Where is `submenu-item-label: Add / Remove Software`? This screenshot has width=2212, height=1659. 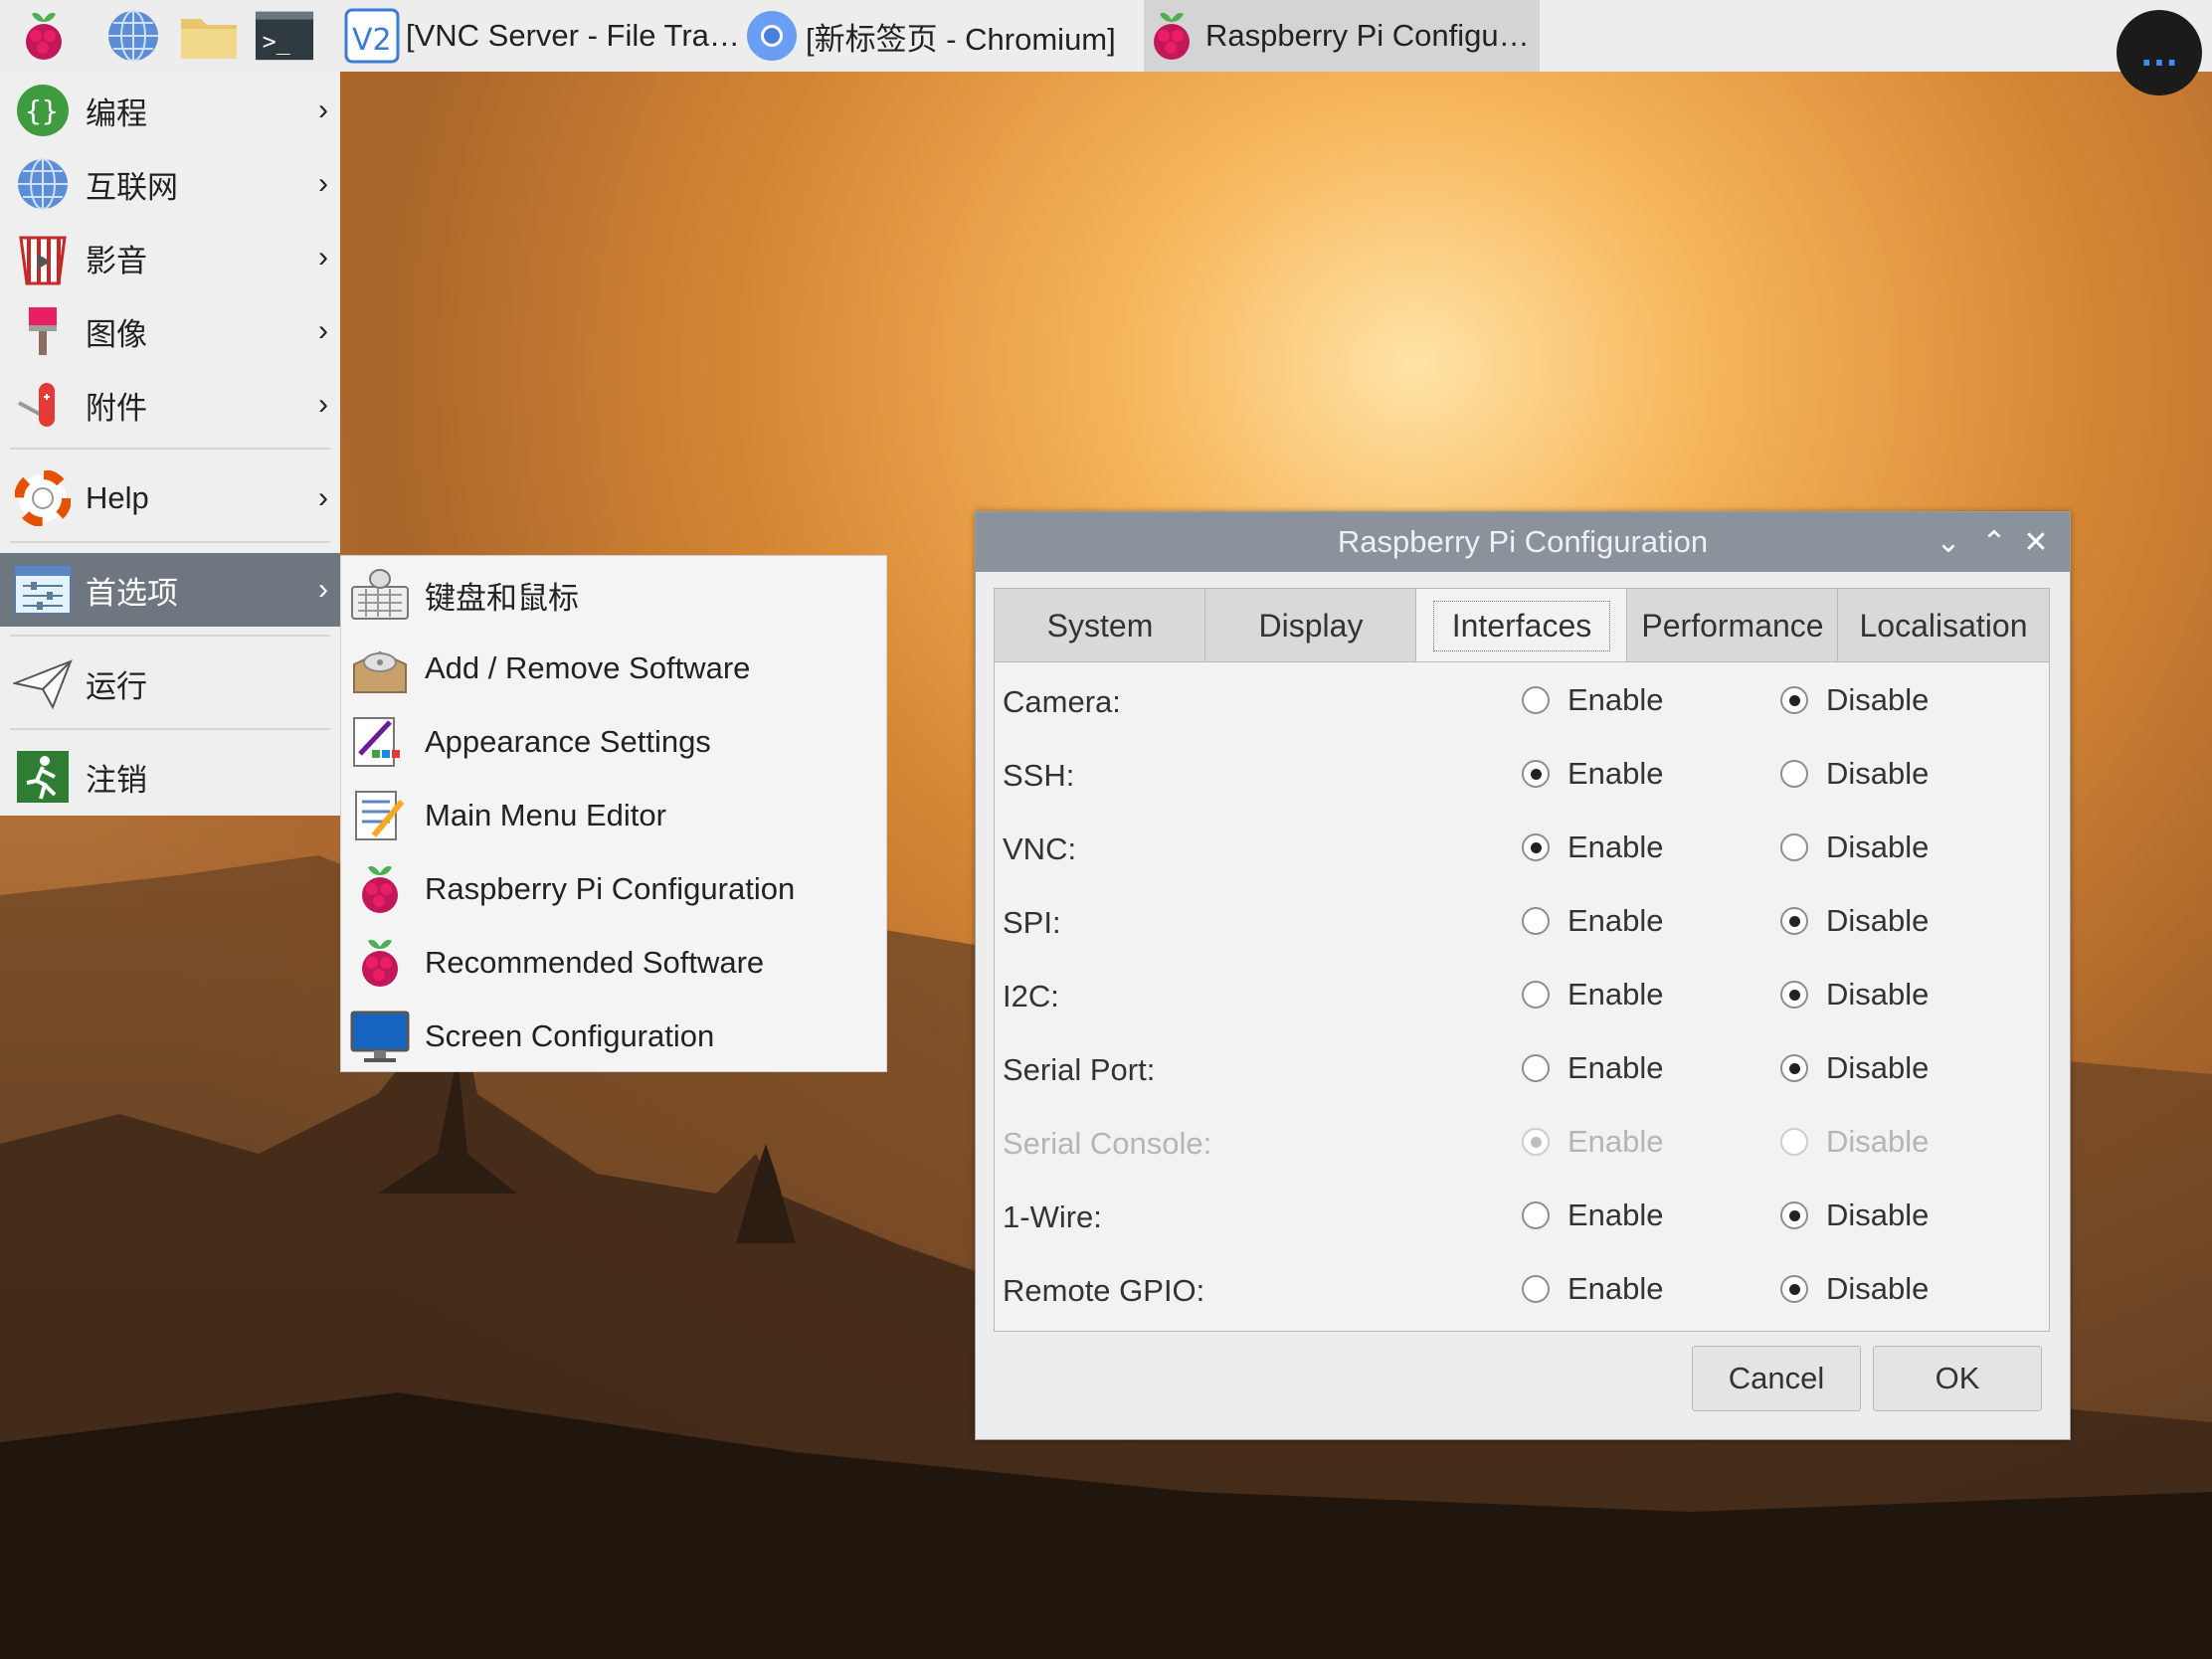
submenu-item-label: Add / Remove Software is located at coordinates (588, 667).